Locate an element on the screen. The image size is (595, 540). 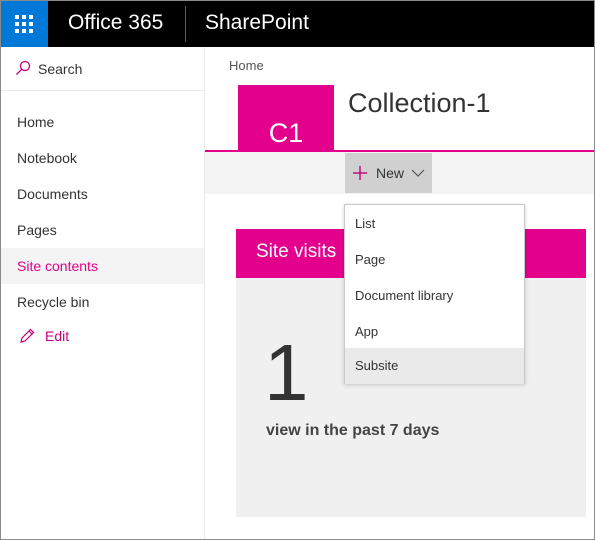
site-visits-title: Site visits is located at coordinates (296, 251).